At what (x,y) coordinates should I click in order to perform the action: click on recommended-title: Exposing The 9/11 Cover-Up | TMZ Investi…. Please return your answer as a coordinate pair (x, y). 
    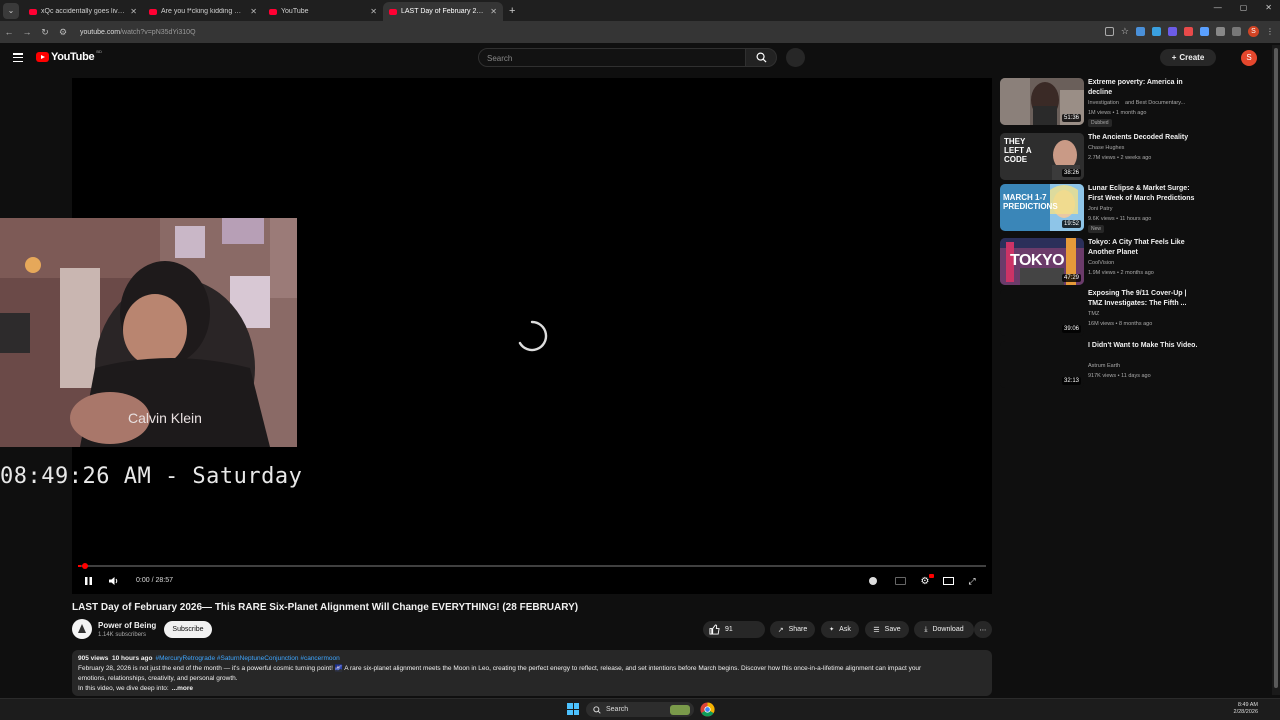
    Looking at the image, I should click on (1137, 298).